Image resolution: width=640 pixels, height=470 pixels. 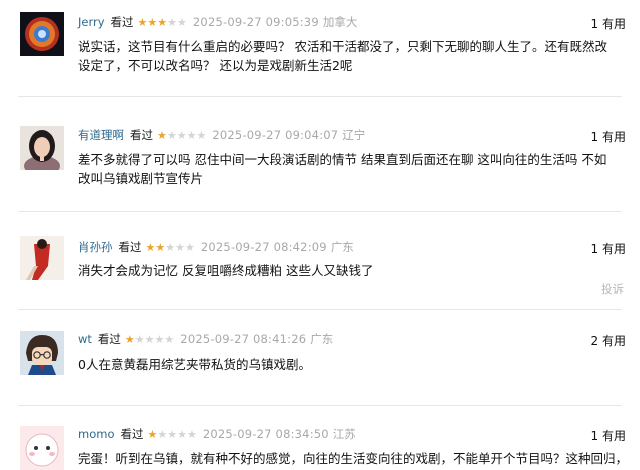 I want to click on comment-time: 2025-09-27 08:34:50, so click(x=266, y=434).